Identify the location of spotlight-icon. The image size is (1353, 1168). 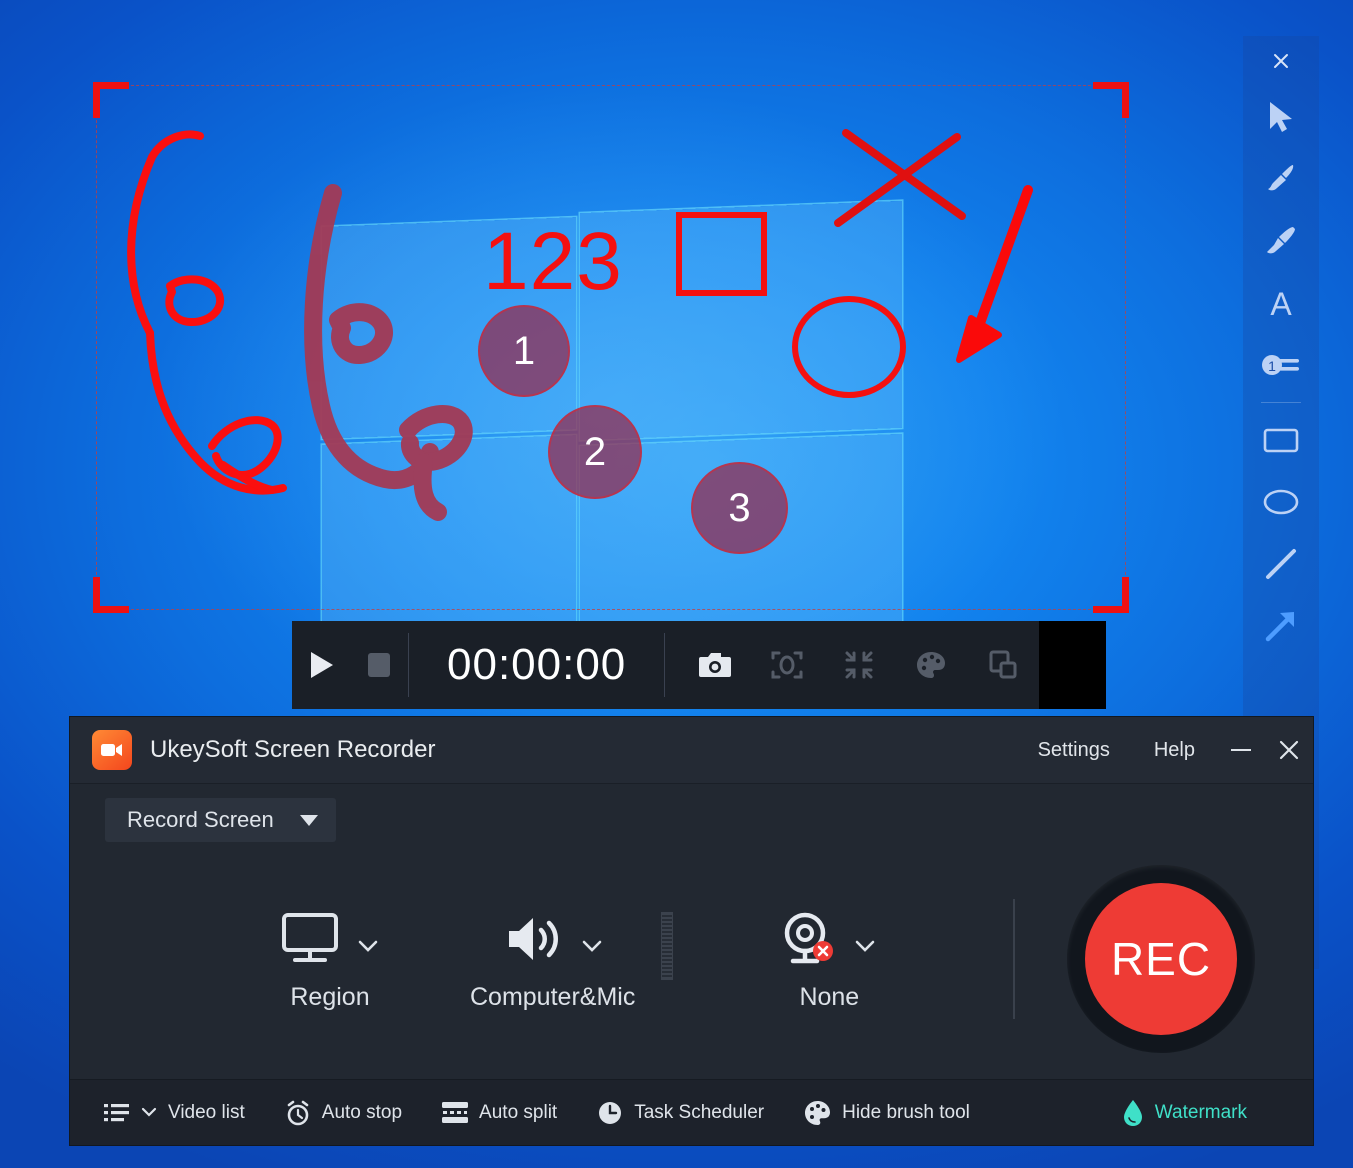
(787, 665).